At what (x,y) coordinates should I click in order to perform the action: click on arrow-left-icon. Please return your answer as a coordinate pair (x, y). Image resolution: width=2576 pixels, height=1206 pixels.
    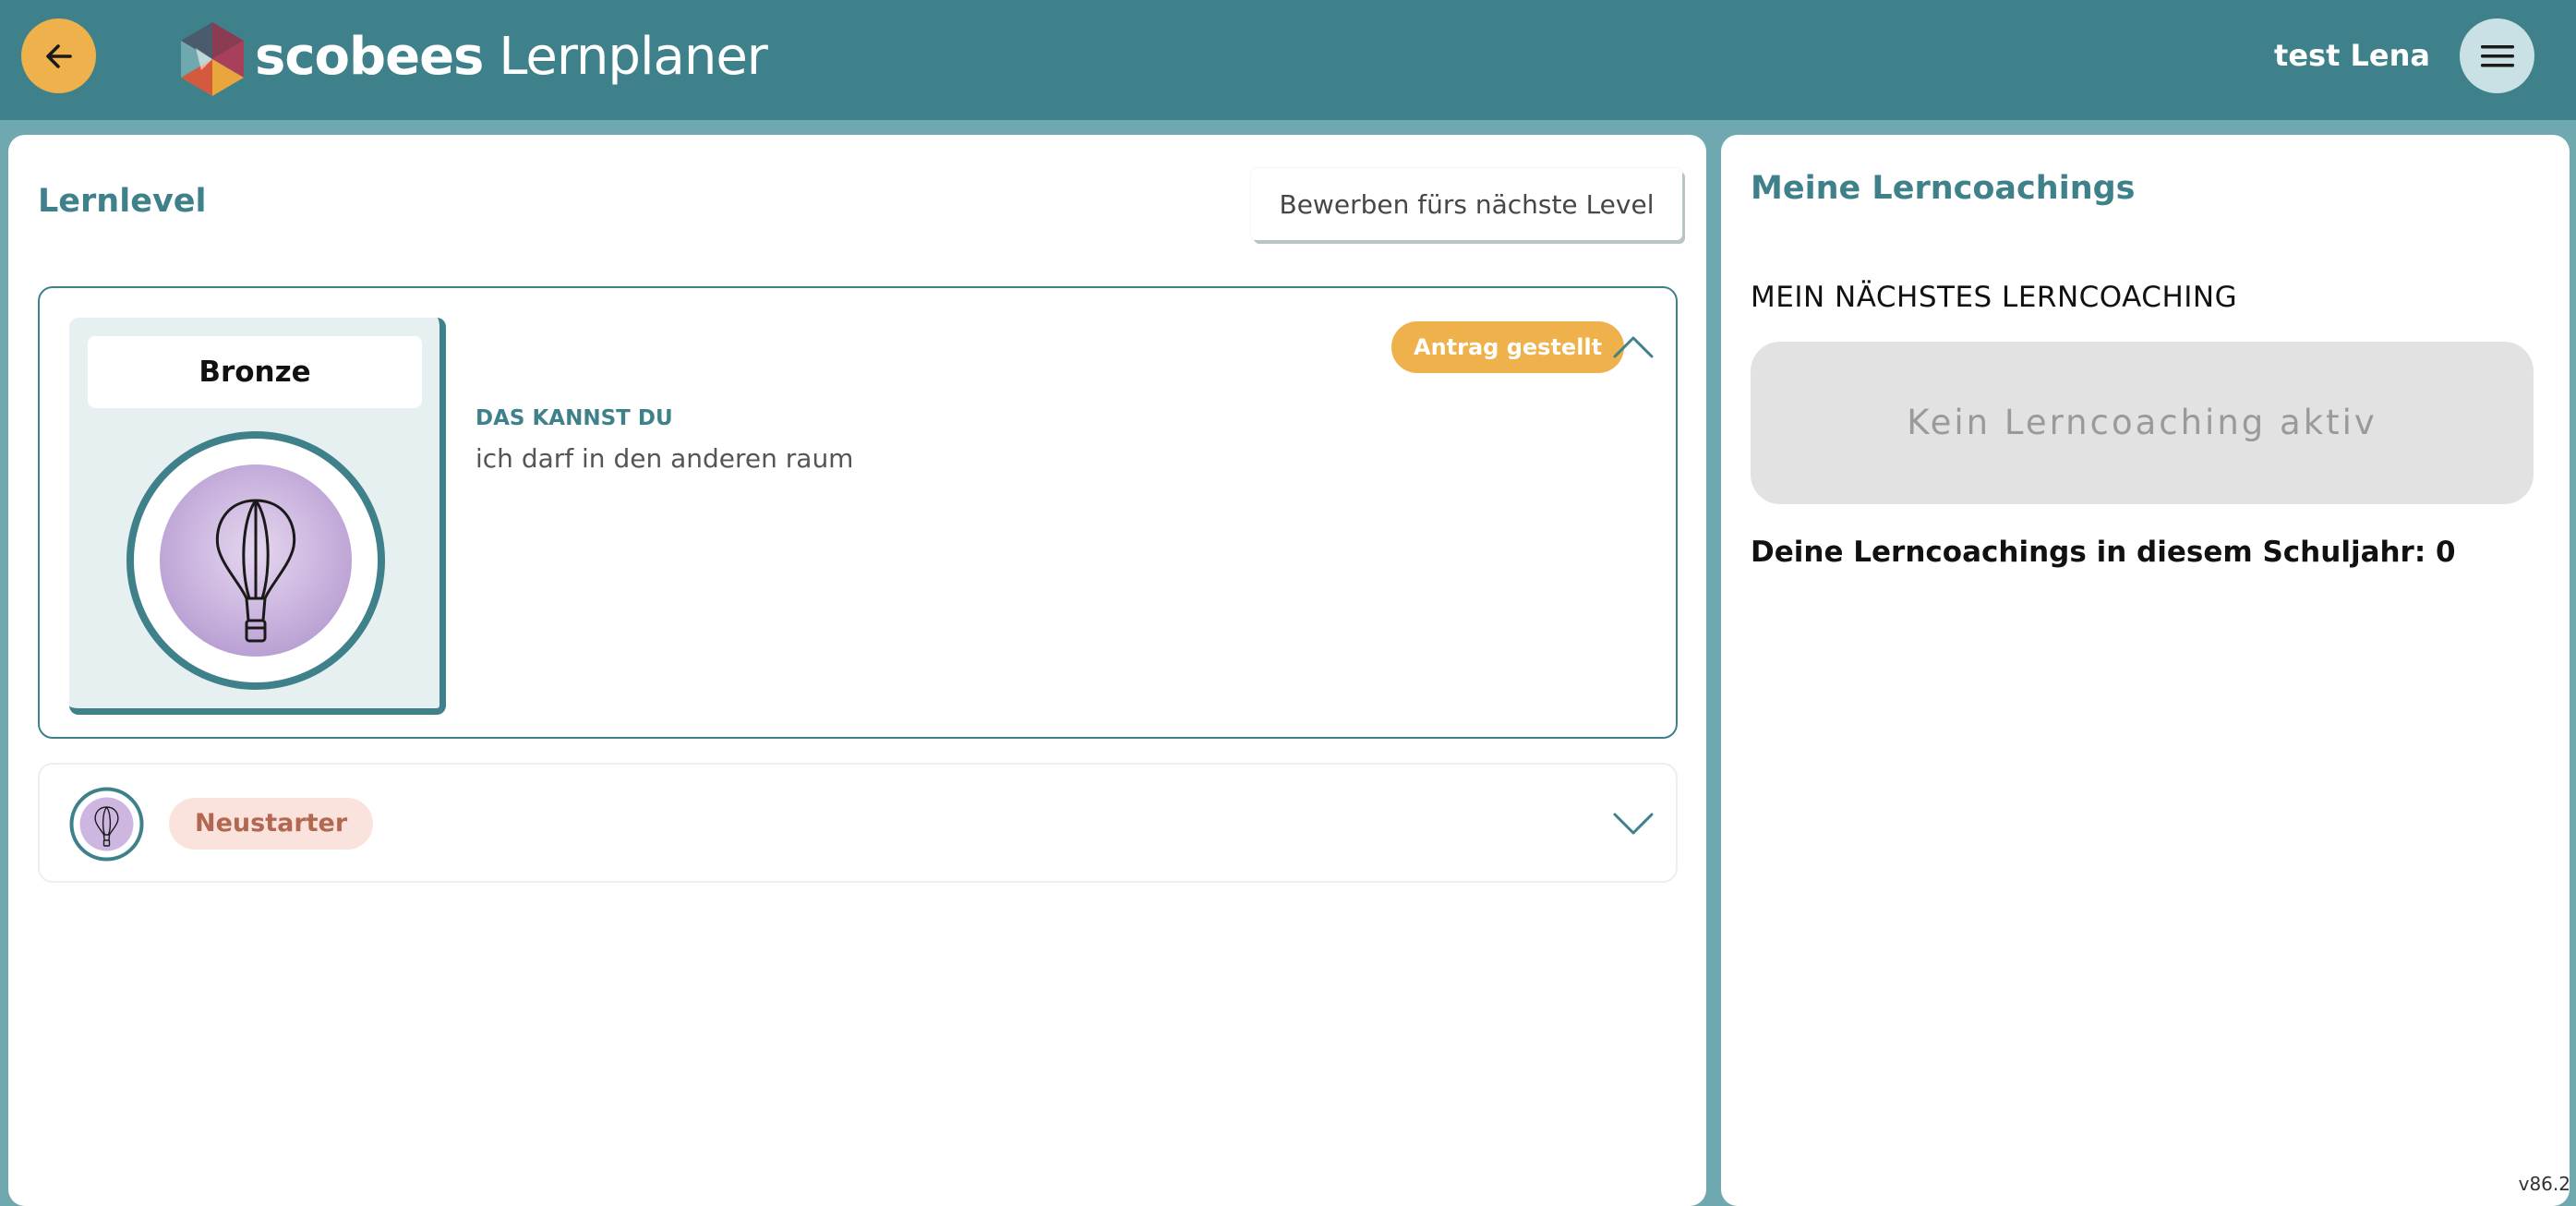
    Looking at the image, I should click on (60, 56).